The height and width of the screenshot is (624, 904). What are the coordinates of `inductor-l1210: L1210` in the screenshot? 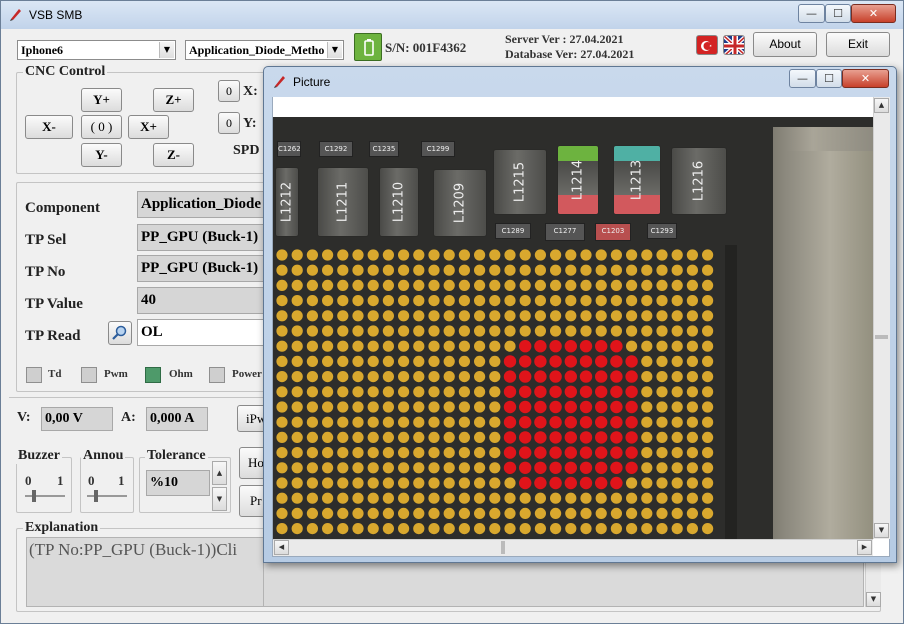 It's located at (399, 202).